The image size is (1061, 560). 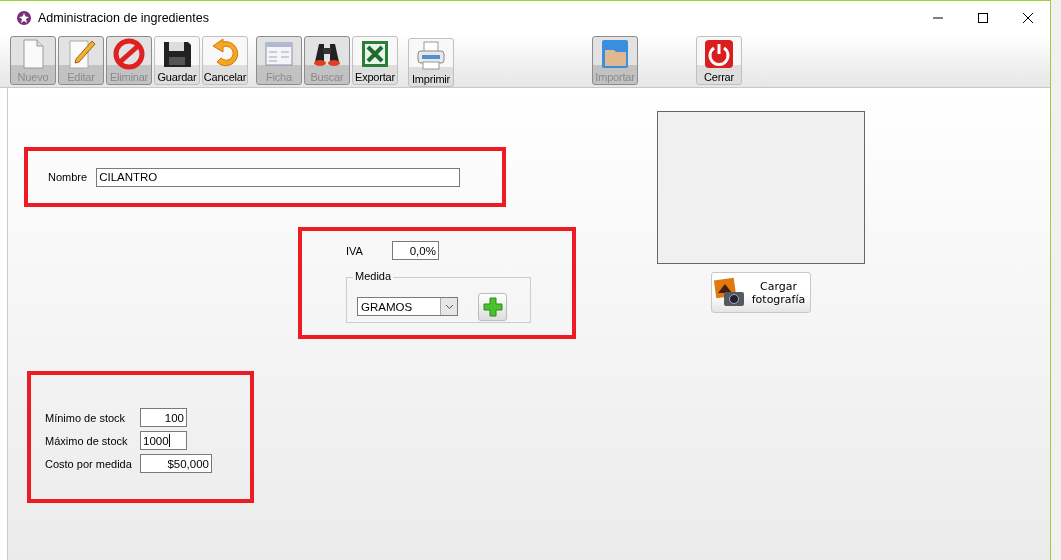 What do you see at coordinates (407, 306) in the screenshot?
I see `unit-dropdown: GRAMOS` at bounding box center [407, 306].